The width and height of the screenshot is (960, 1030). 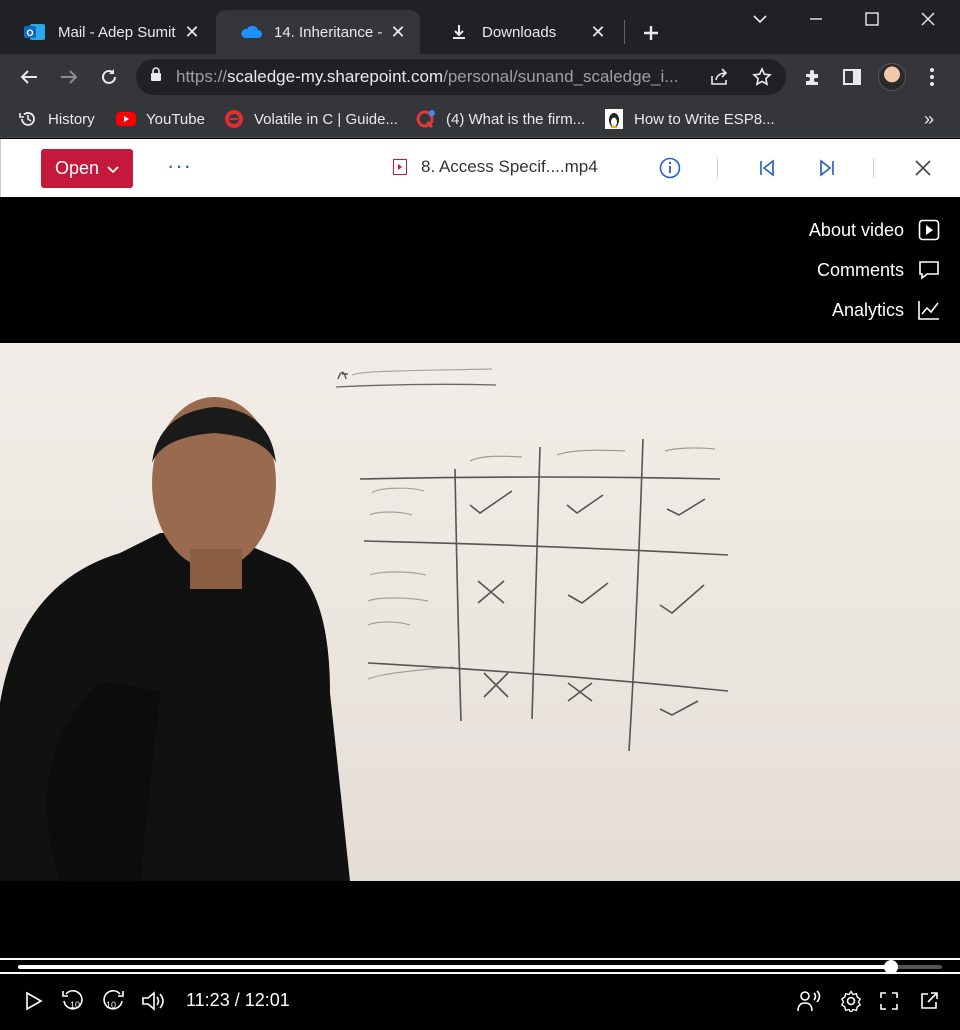 What do you see at coordinates (202, 76) in the screenshot?
I see `url-scheme: https://` at bounding box center [202, 76].